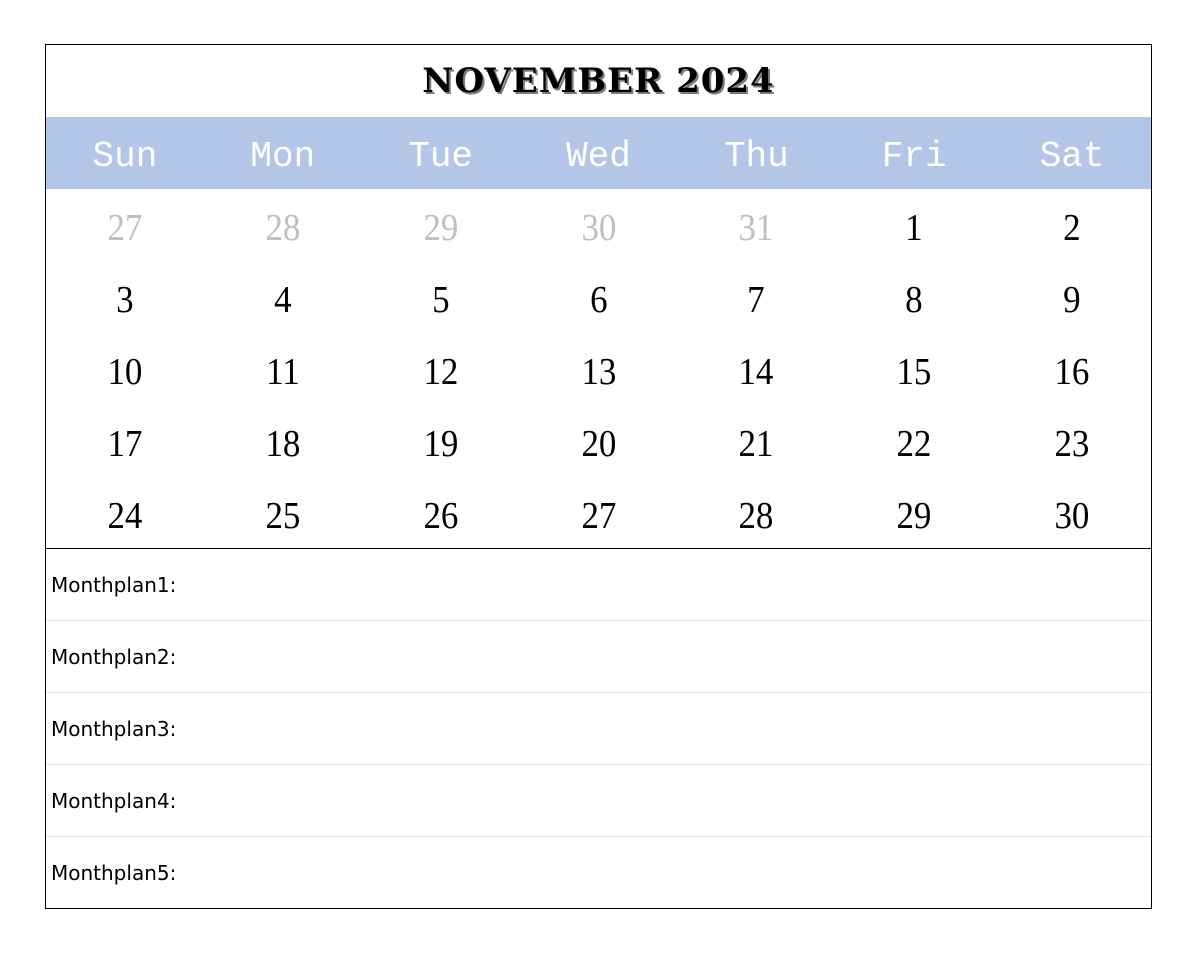 Image resolution: width=1197 pixels, height=953 pixels. What do you see at coordinates (914, 156) in the screenshot?
I see `weekday-fri: Fri` at bounding box center [914, 156].